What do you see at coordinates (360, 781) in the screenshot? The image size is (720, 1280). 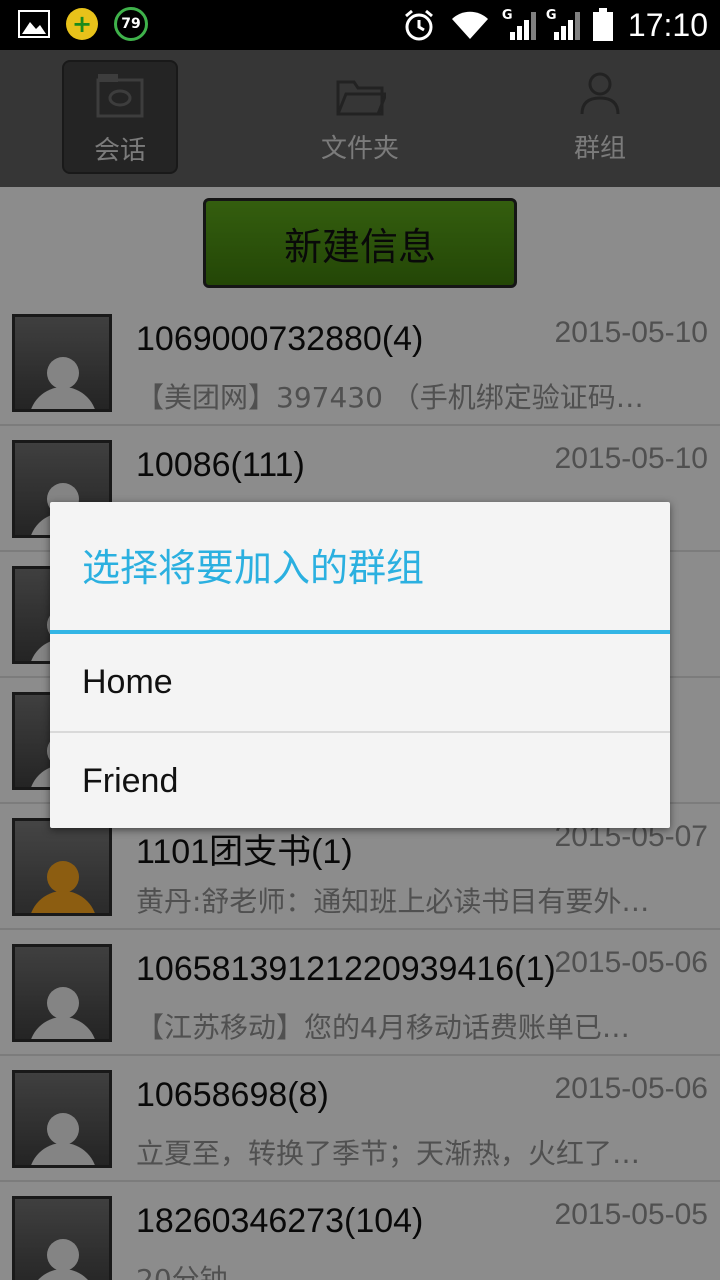 I see `group-option-friend: Friend` at bounding box center [360, 781].